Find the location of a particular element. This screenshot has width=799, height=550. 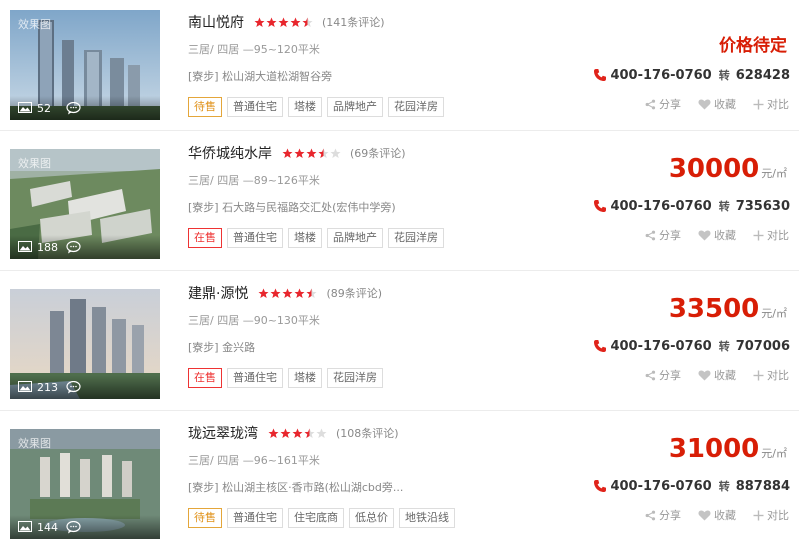

unit-layout: 三居/ 四居 —90~130平米 is located at coordinates (254, 320).